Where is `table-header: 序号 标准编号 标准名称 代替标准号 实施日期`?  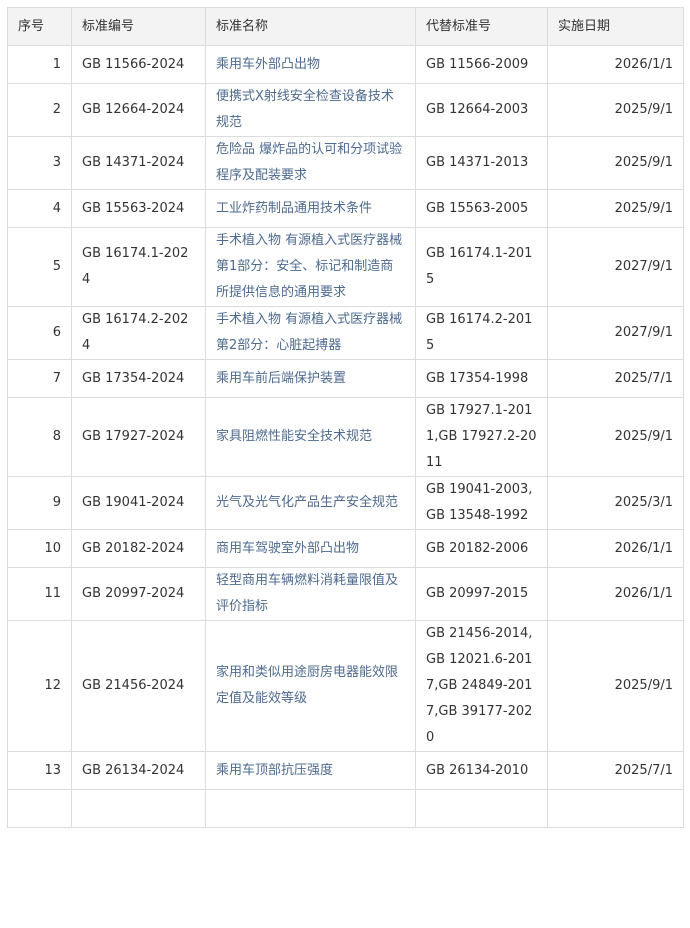
table-header: 序号 标准编号 标准名称 代替标准号 实施日期 is located at coordinates (345, 26).